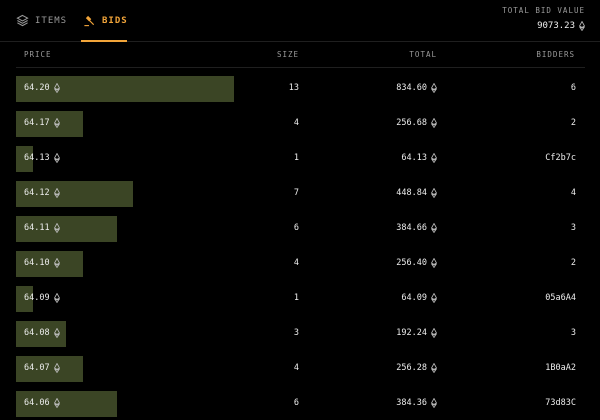  I want to click on total-cell: 64.13, so click(419, 158).